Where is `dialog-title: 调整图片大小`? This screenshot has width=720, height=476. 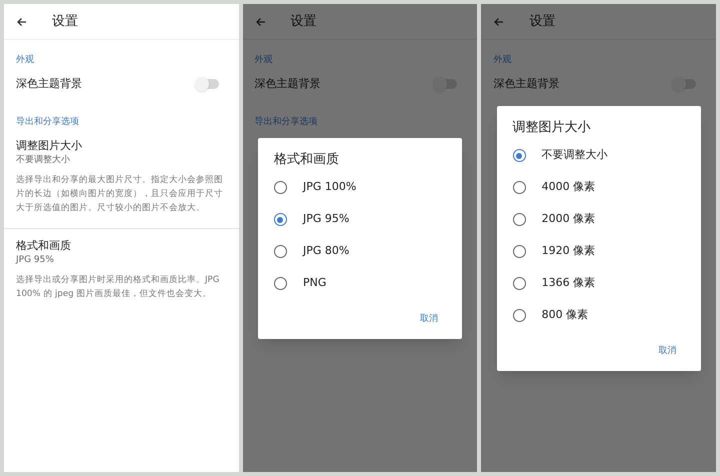 dialog-title: 调整图片大小 is located at coordinates (552, 128).